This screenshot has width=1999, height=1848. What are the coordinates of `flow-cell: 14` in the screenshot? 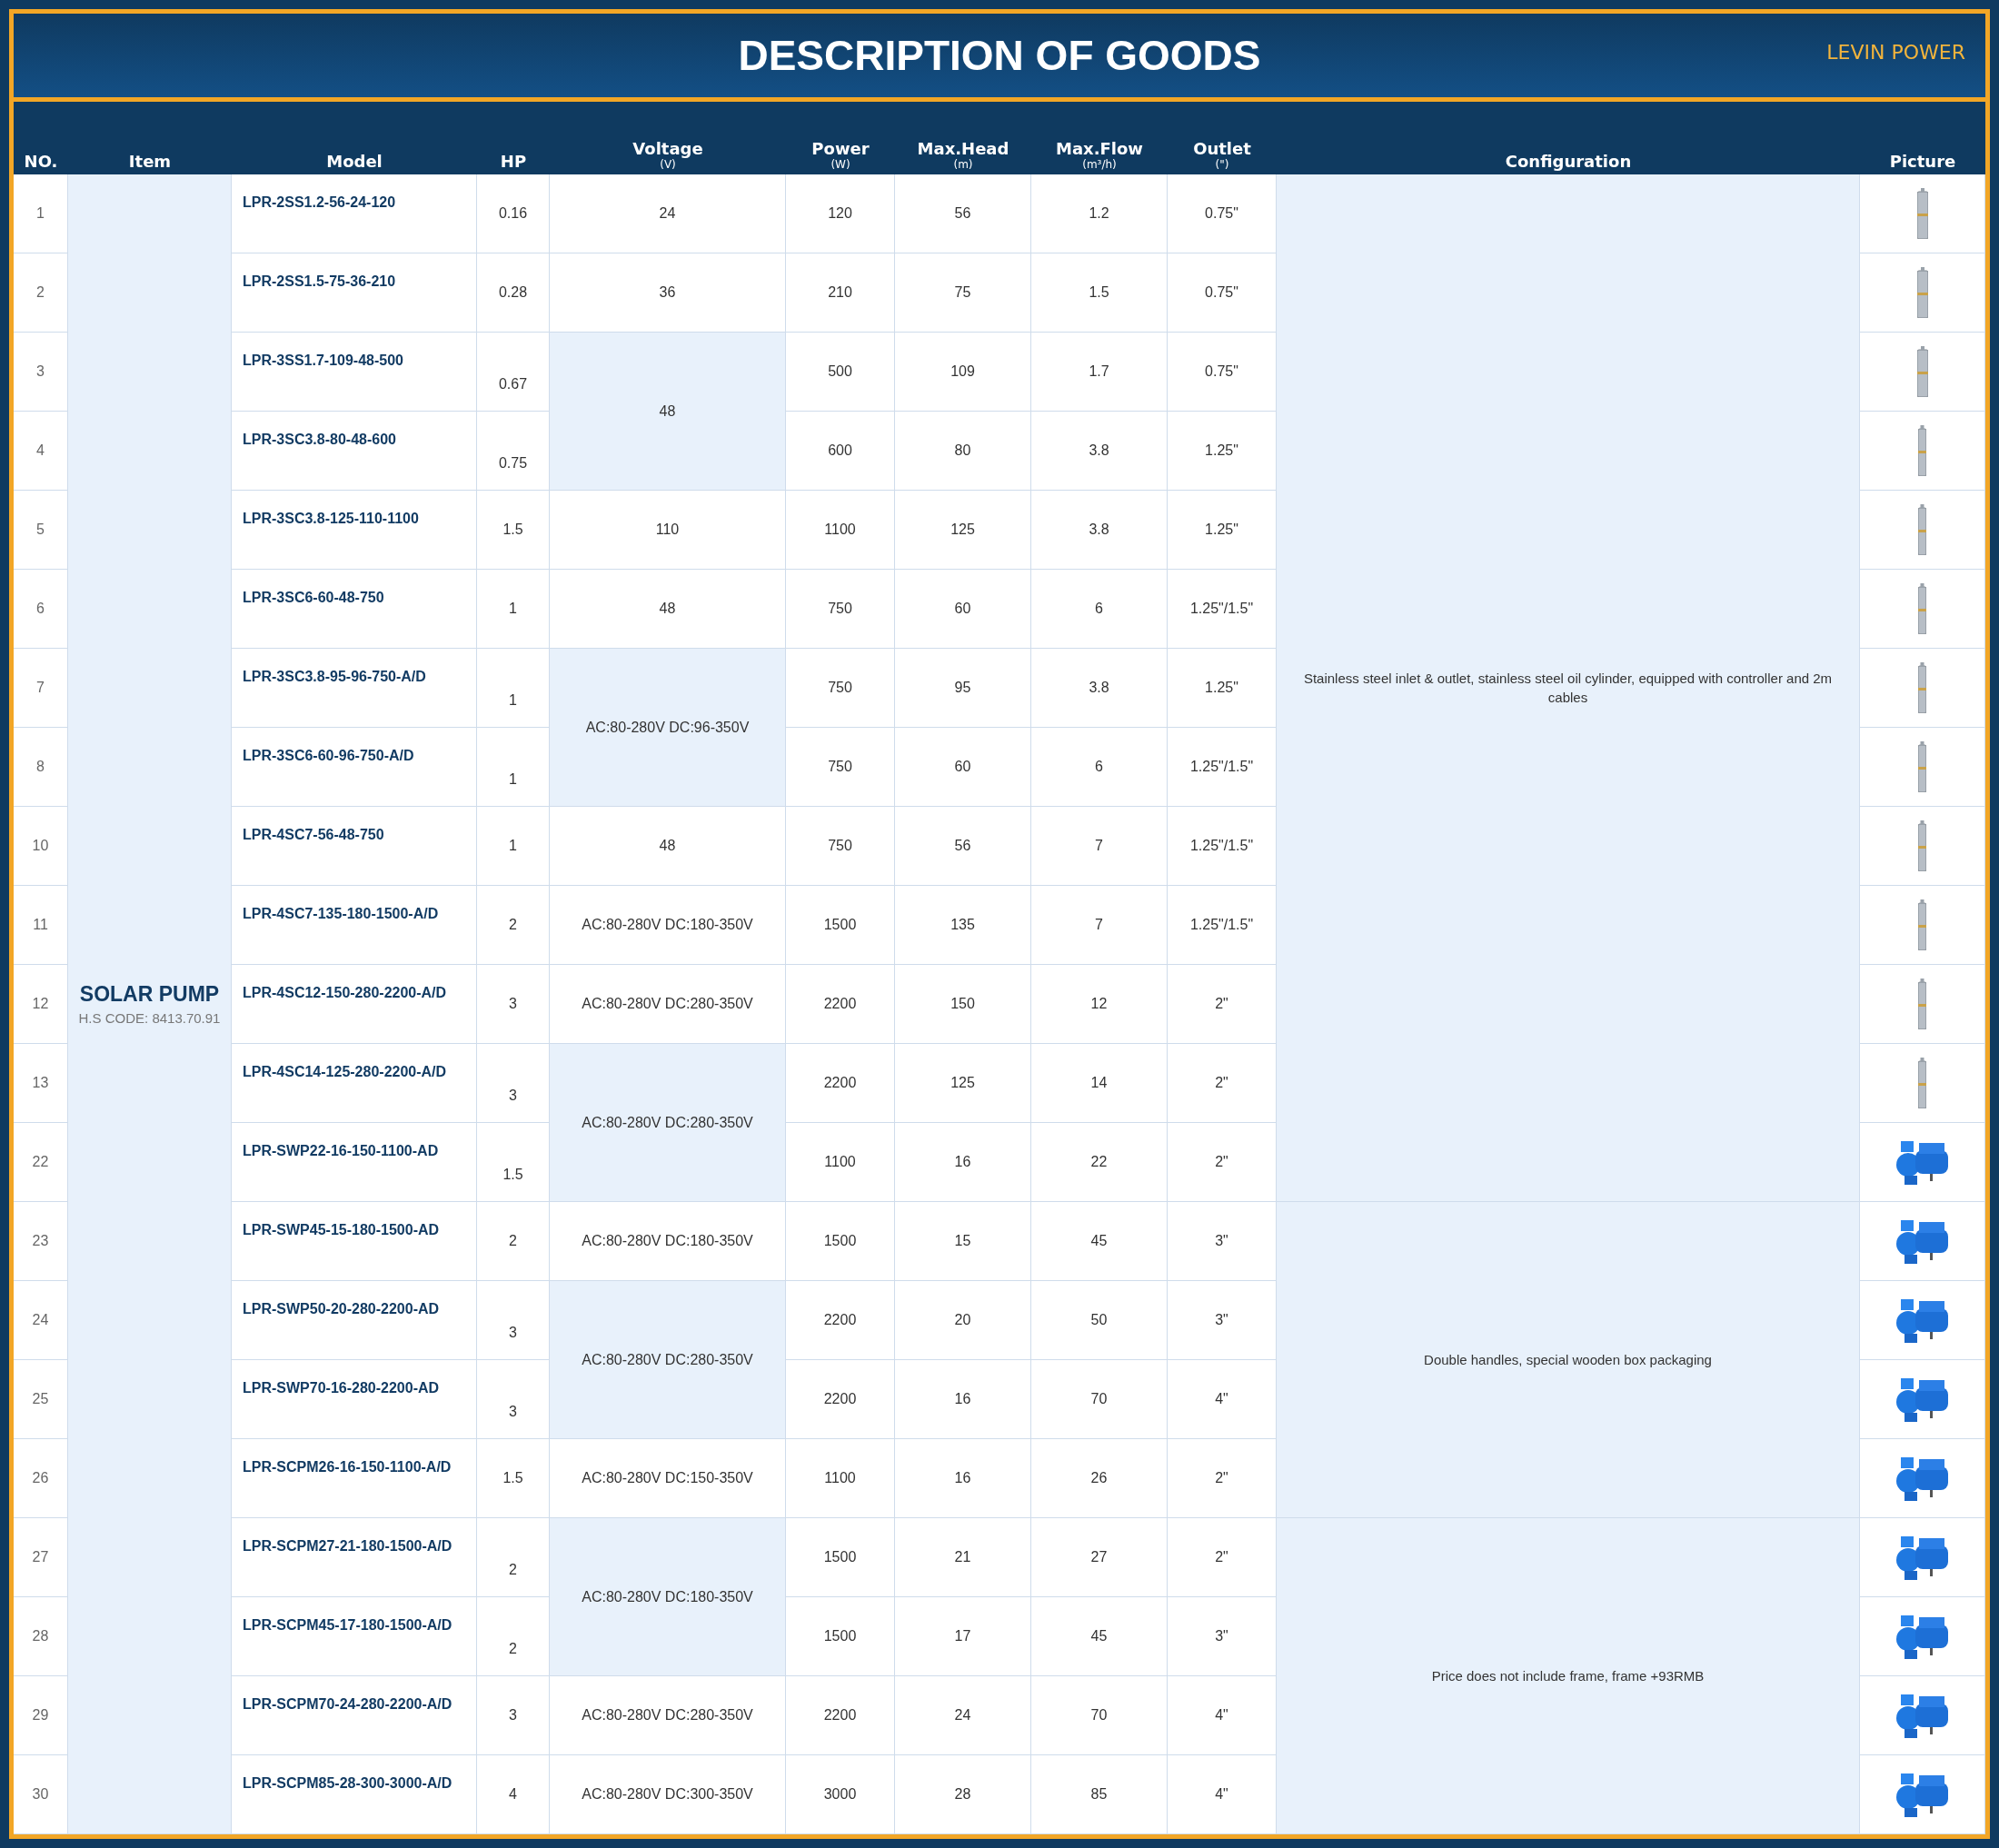 It's located at (1100, 1083).